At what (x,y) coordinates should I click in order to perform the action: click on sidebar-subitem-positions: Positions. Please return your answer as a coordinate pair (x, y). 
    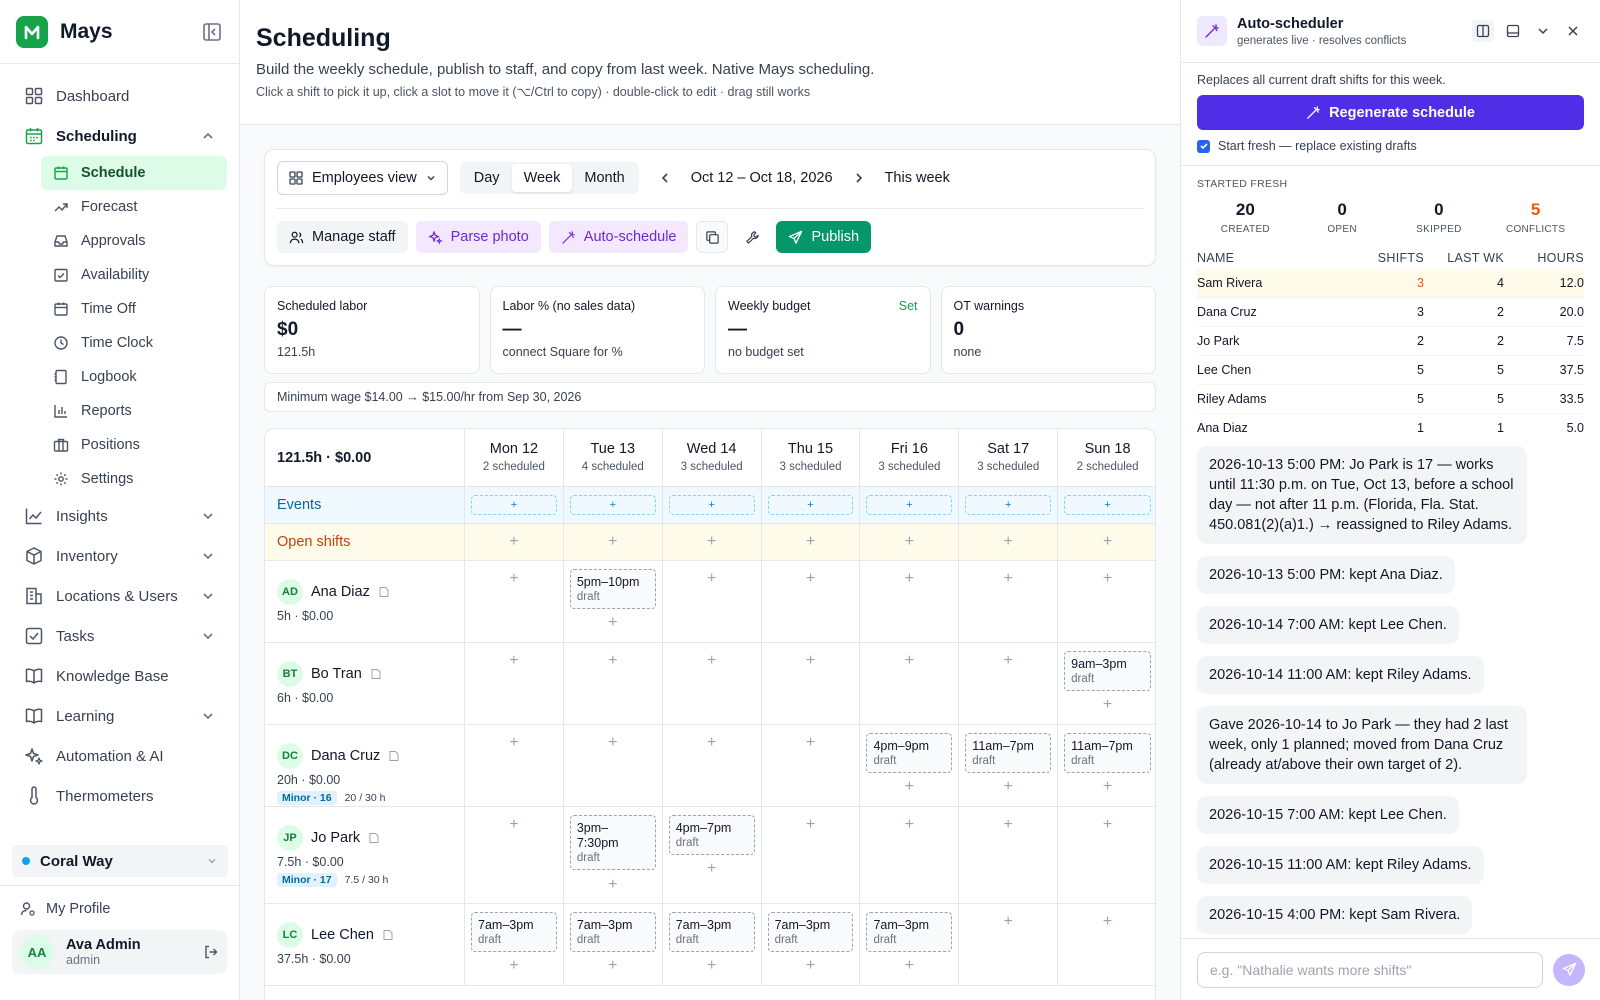
    Looking at the image, I should click on (134, 445).